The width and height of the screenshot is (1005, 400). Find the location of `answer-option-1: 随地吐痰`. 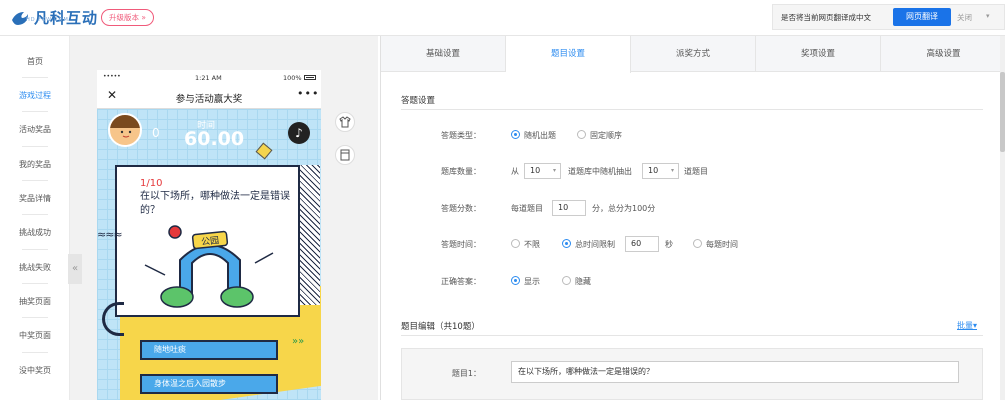

answer-option-1: 随地吐痰 is located at coordinates (209, 350).